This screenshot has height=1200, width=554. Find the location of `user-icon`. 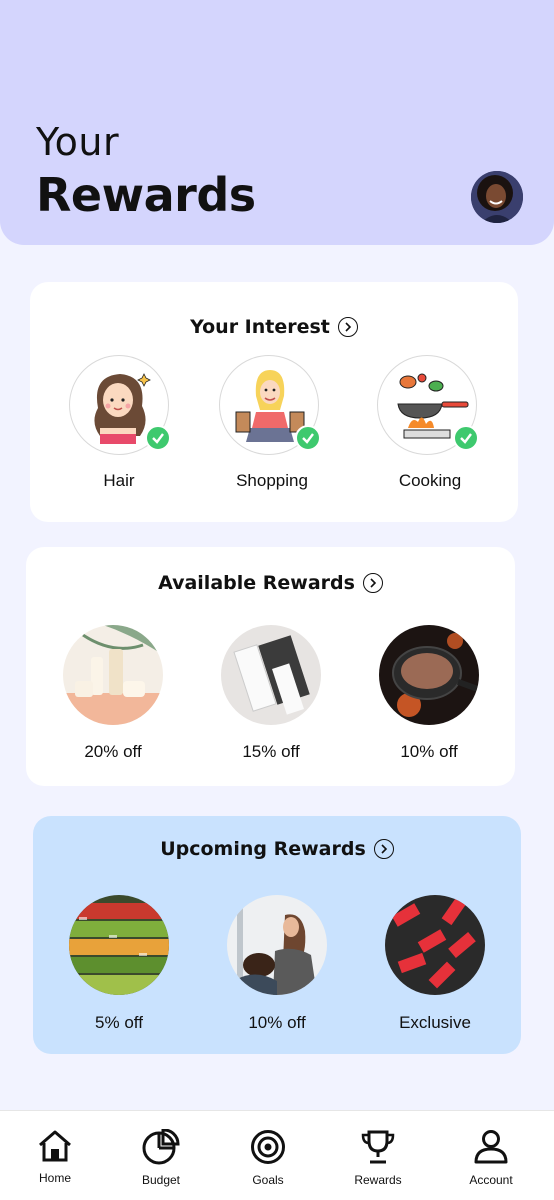

user-icon is located at coordinates (491, 1147).